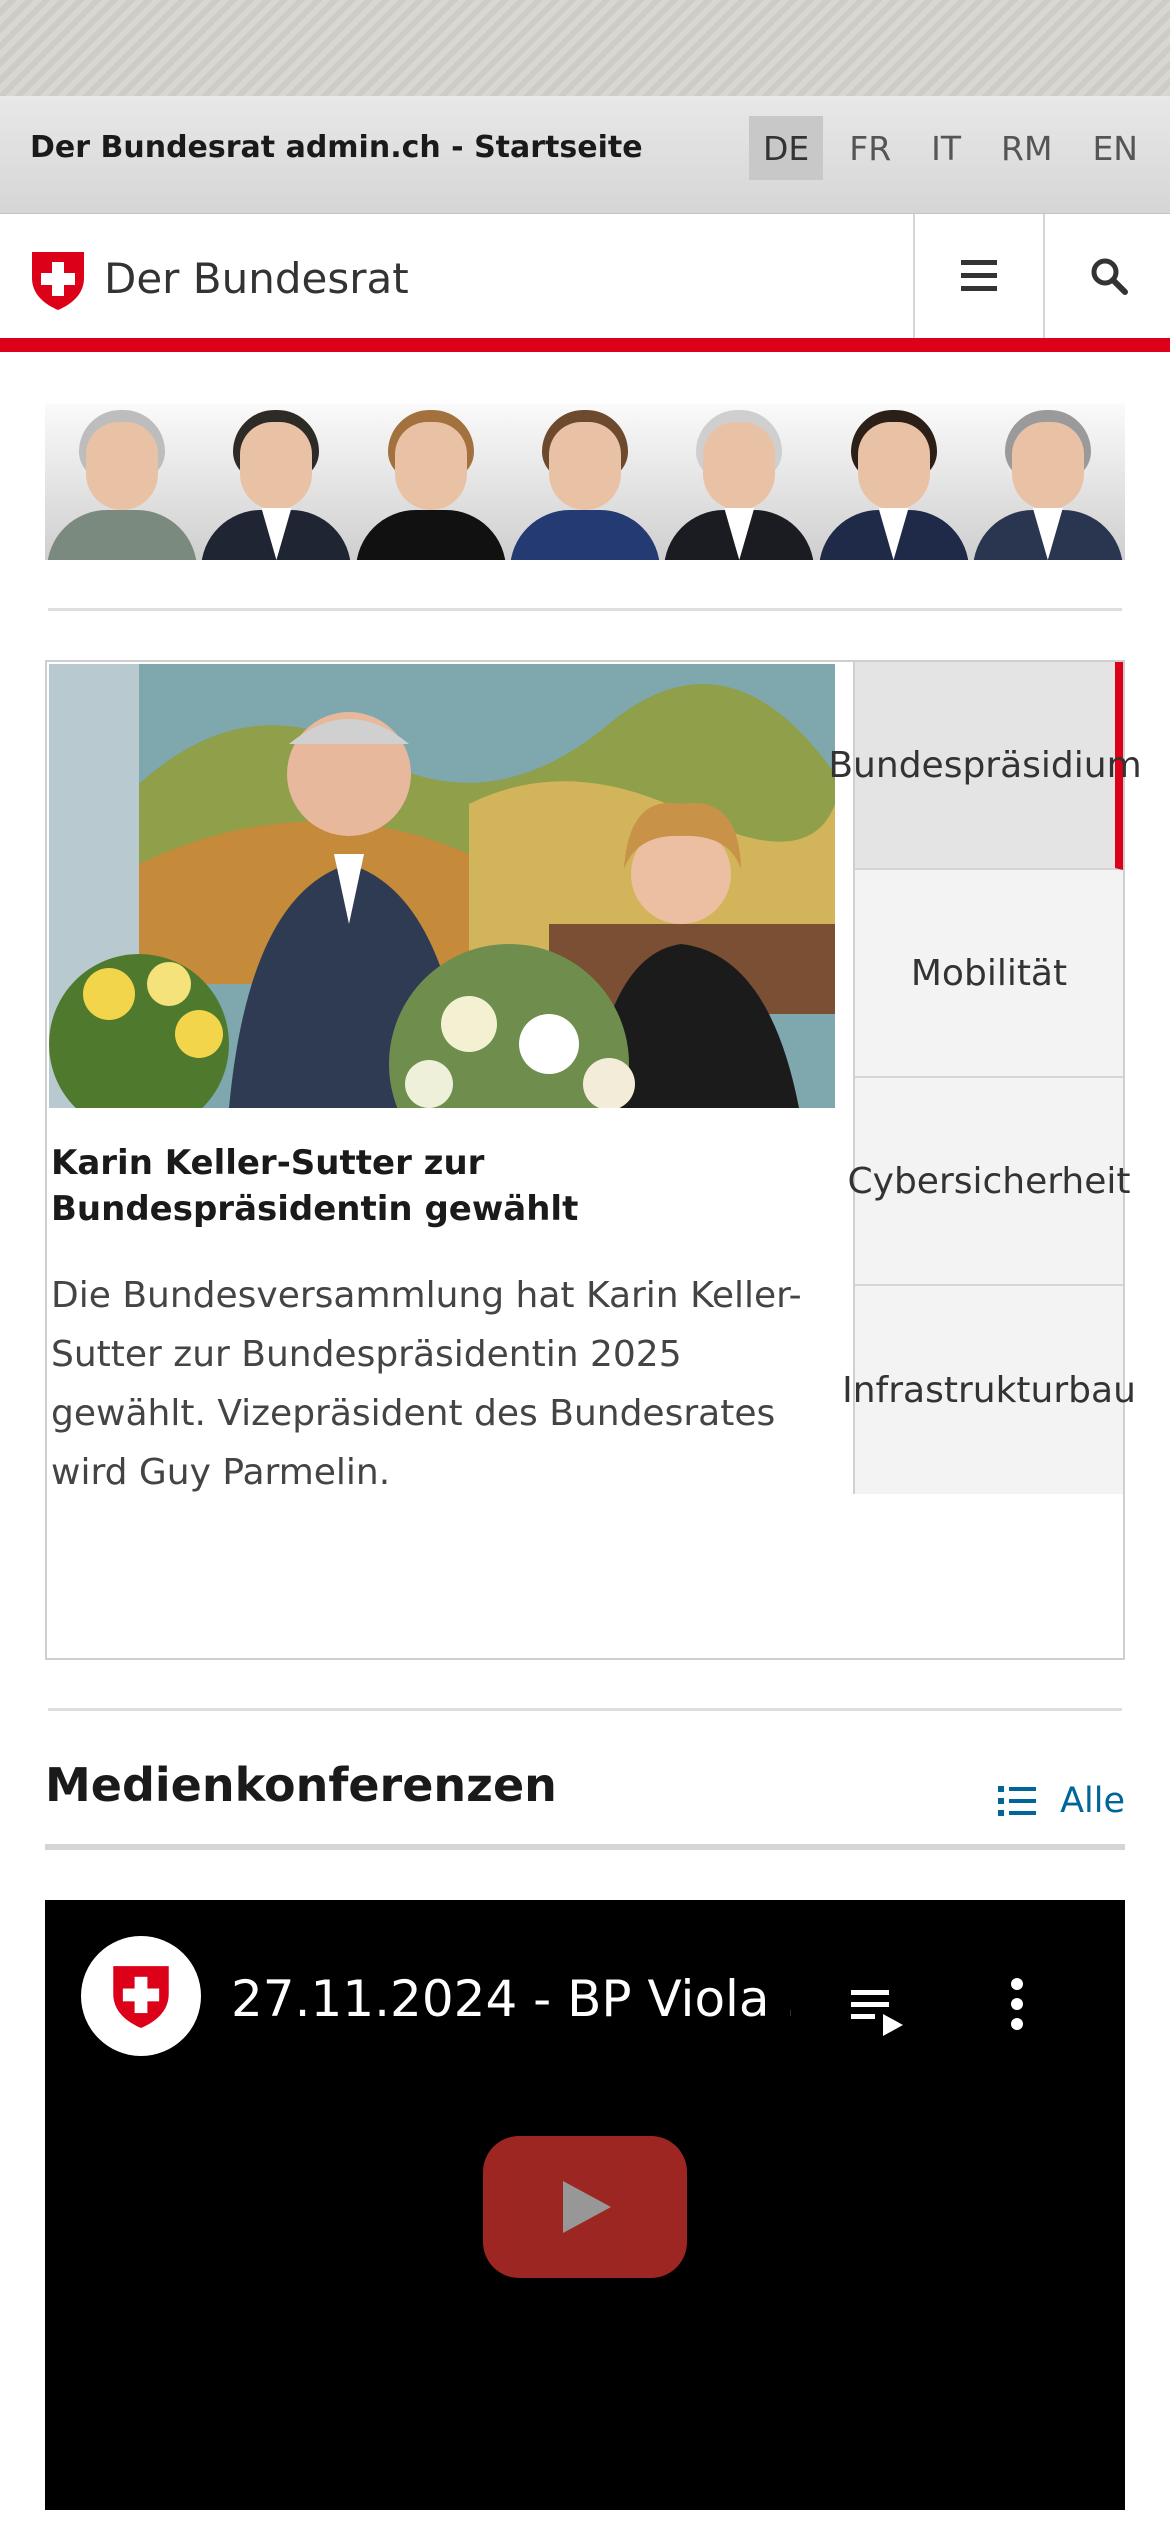 This screenshot has width=1170, height=2532. What do you see at coordinates (585, 345) in the screenshot?
I see `header-accent-line` at bounding box center [585, 345].